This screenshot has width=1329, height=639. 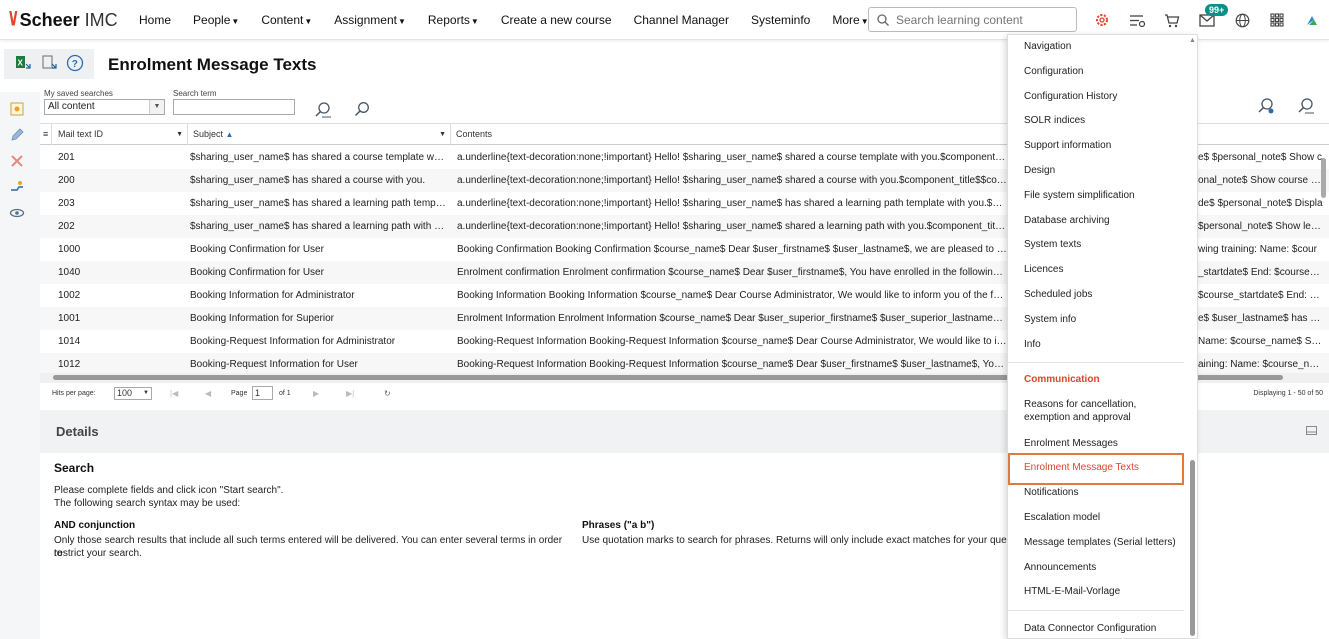 What do you see at coordinates (17, 213) in the screenshot?
I see `view-eye-icon` at bounding box center [17, 213].